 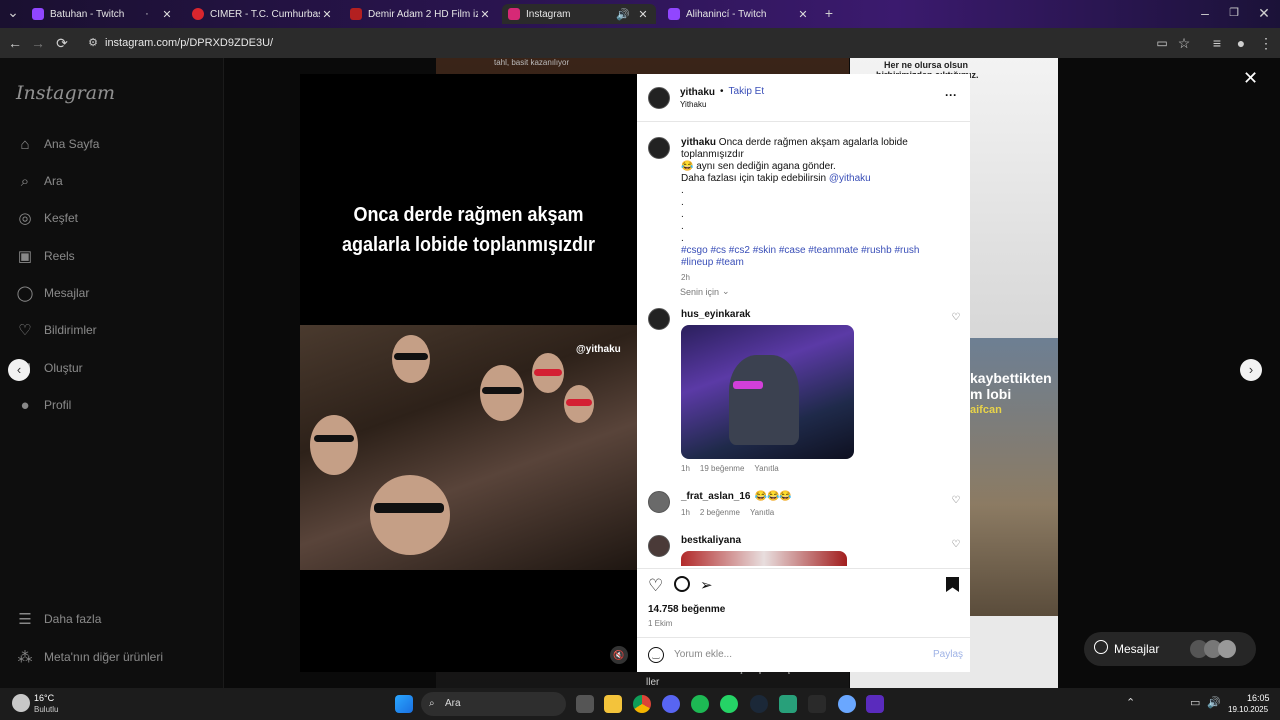 I want to click on sidebar-item-reels: ▣ Reels, so click(x=45, y=256).